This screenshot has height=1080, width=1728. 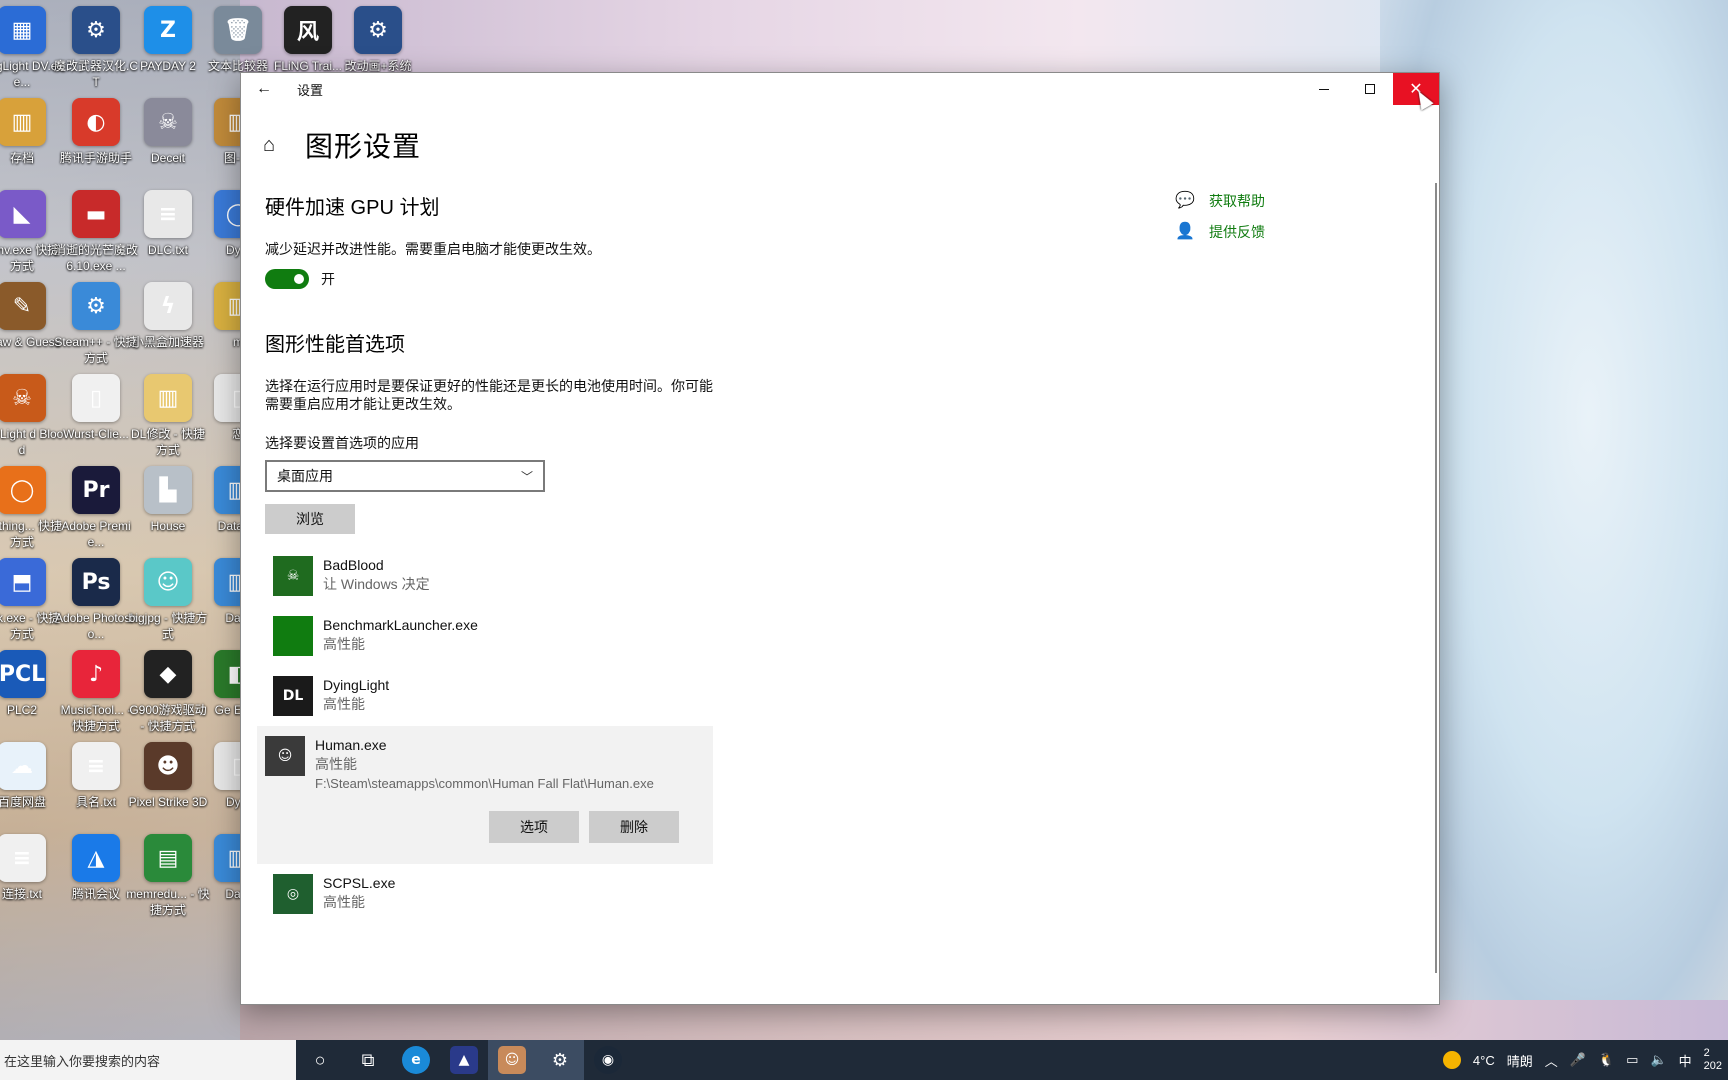 What do you see at coordinates (615, 894) in the screenshot?
I see `list-item: ◎ SCPSL.exe 高性能` at bounding box center [615, 894].